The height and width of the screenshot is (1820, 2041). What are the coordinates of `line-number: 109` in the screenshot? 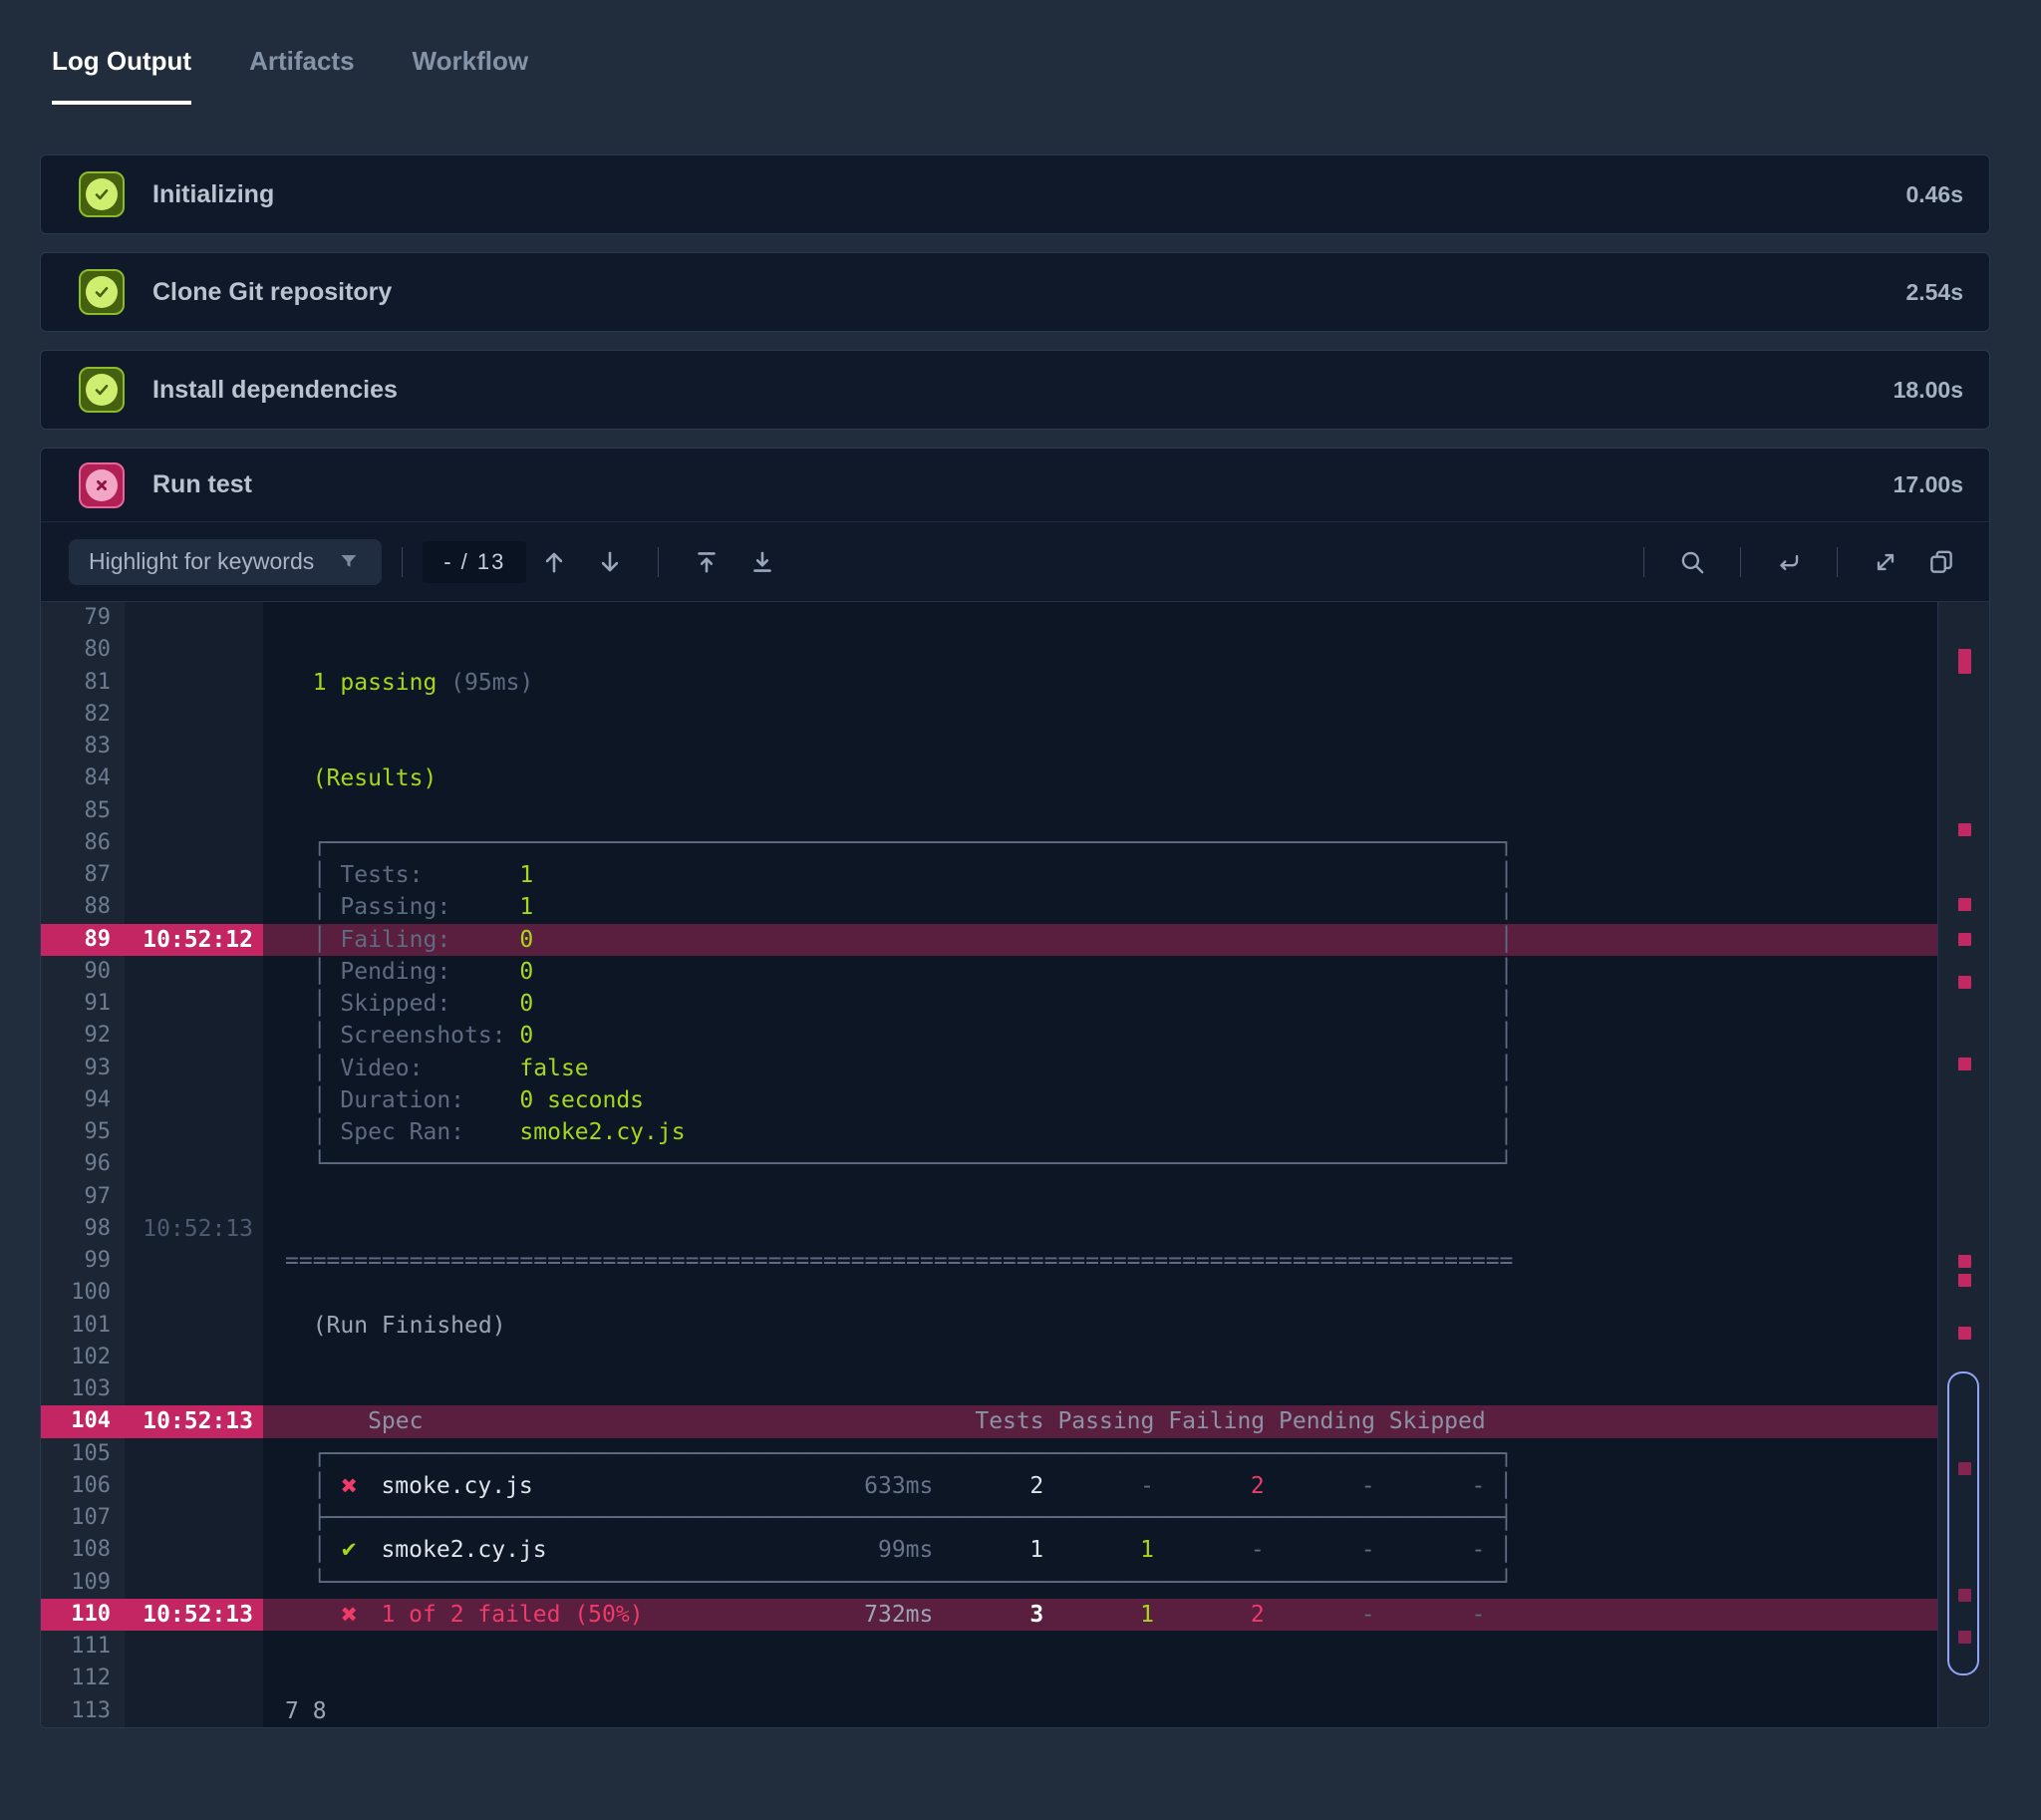 It's located at (83, 1582).